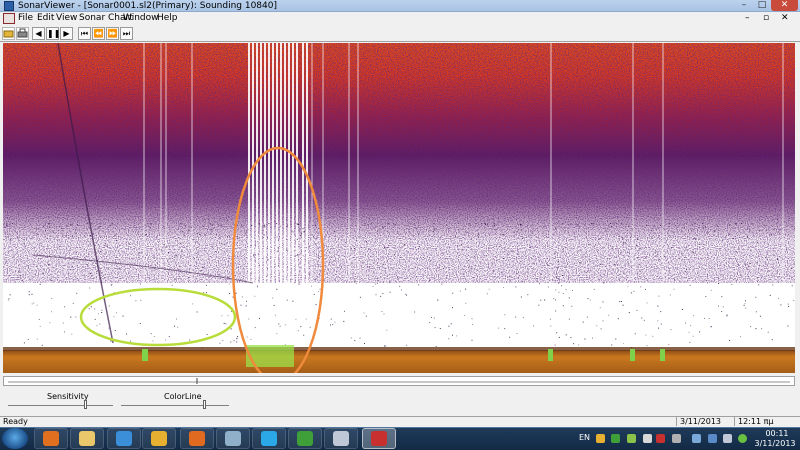 This screenshot has width=800, height=450. Describe the element at coordinates (647, 438) in the screenshot. I see `tray-flag-icon` at that location.